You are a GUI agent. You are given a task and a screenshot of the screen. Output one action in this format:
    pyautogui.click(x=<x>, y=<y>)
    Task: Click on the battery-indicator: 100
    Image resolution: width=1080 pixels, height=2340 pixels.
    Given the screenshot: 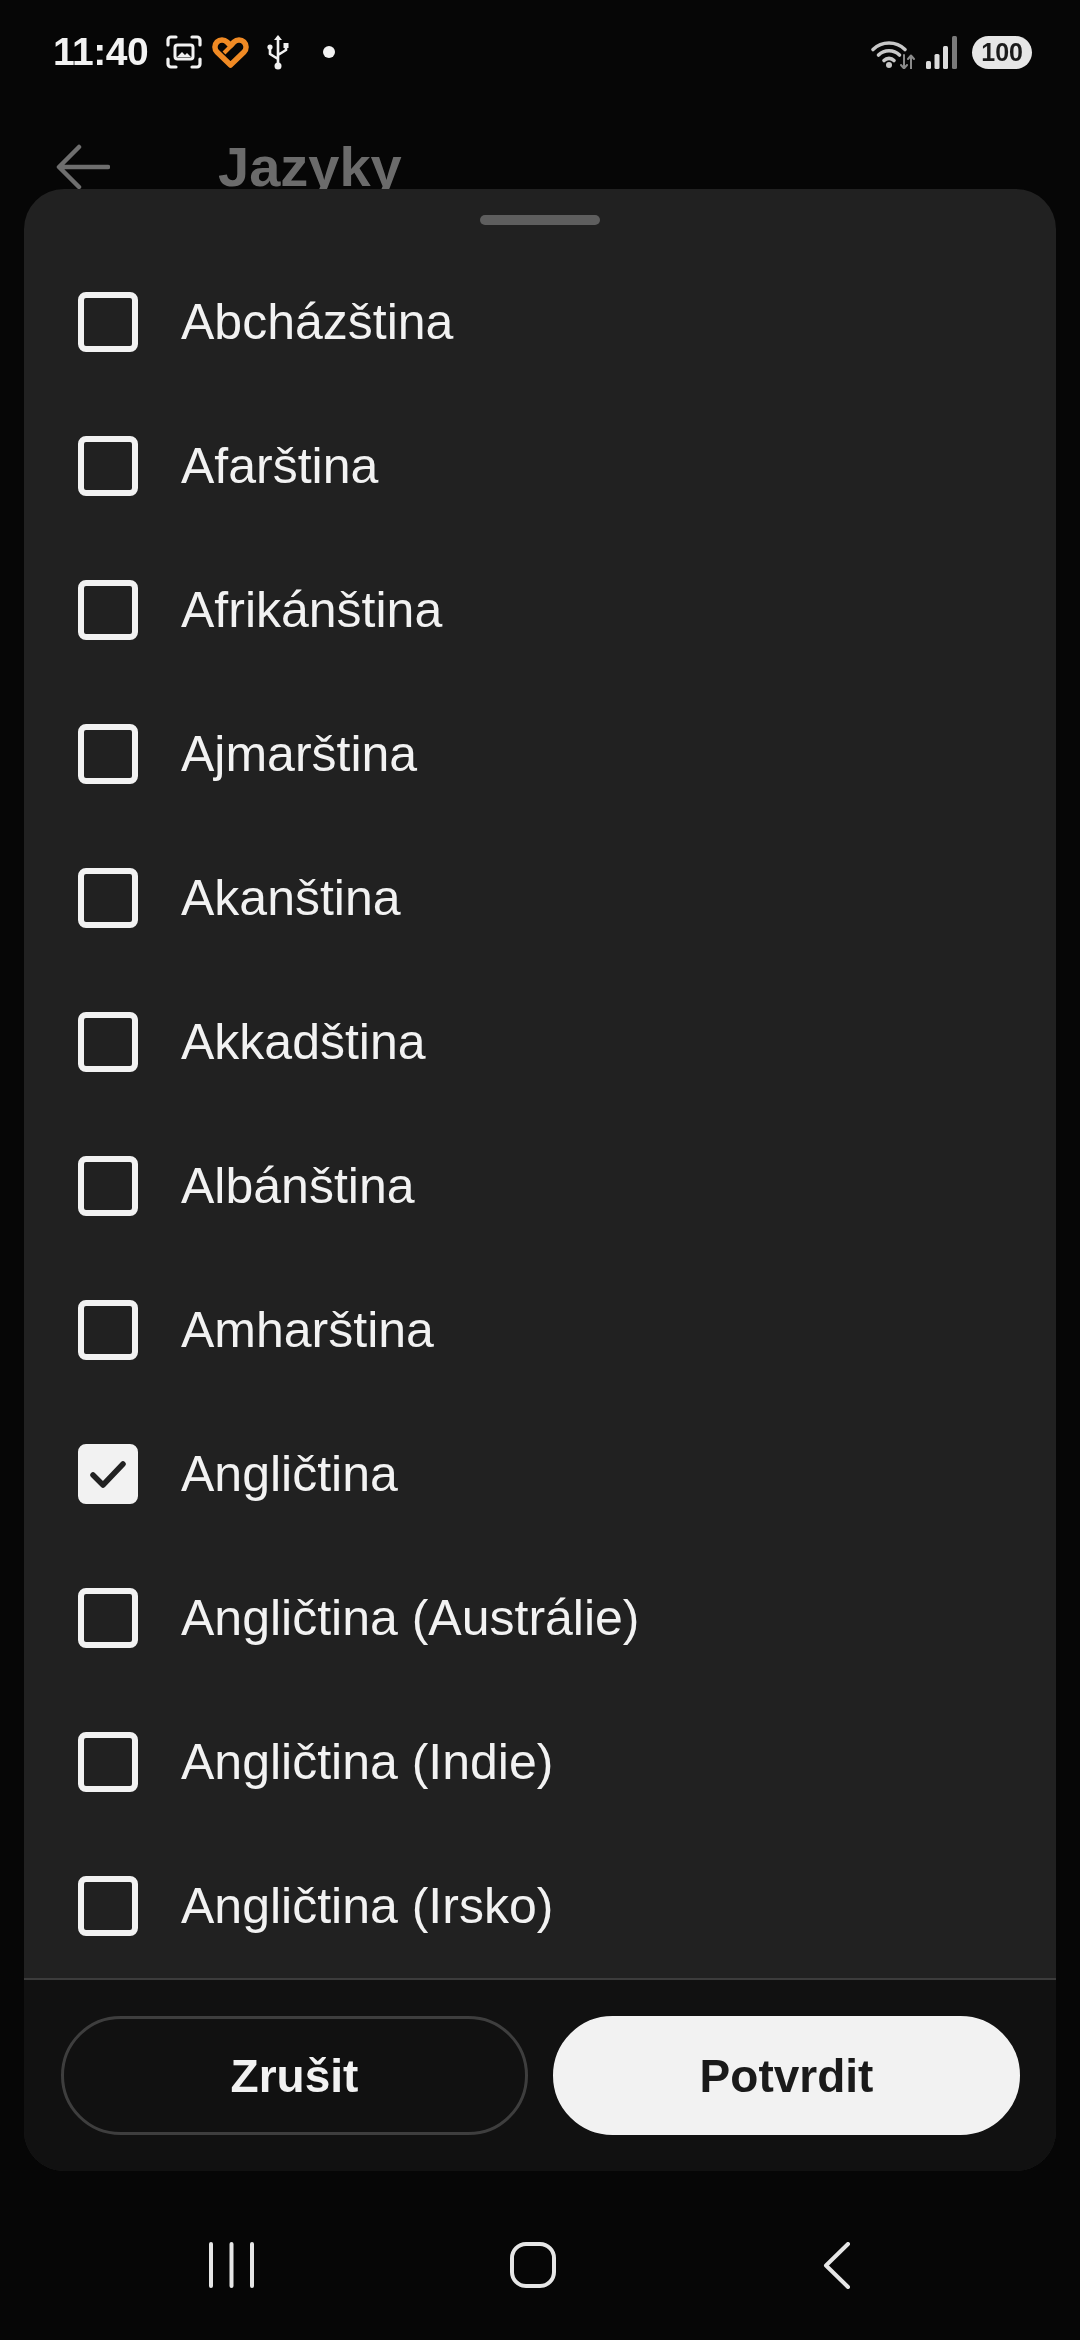 What is the action you would take?
    pyautogui.click(x=1002, y=52)
    